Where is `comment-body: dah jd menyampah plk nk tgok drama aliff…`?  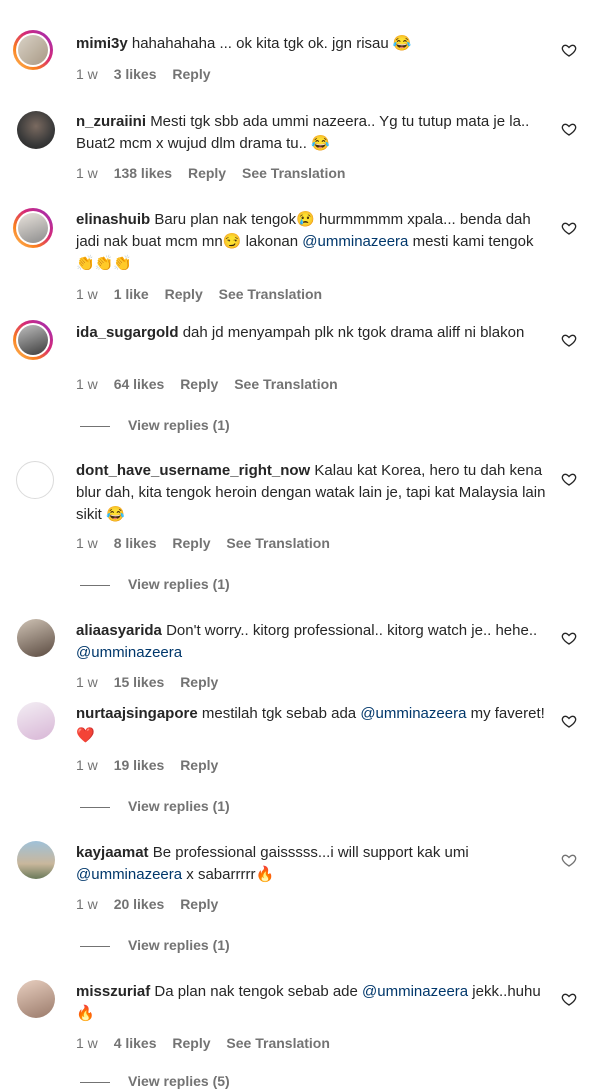 comment-body: dah jd menyampah plk nk tgok drama aliff… is located at coordinates (353, 332).